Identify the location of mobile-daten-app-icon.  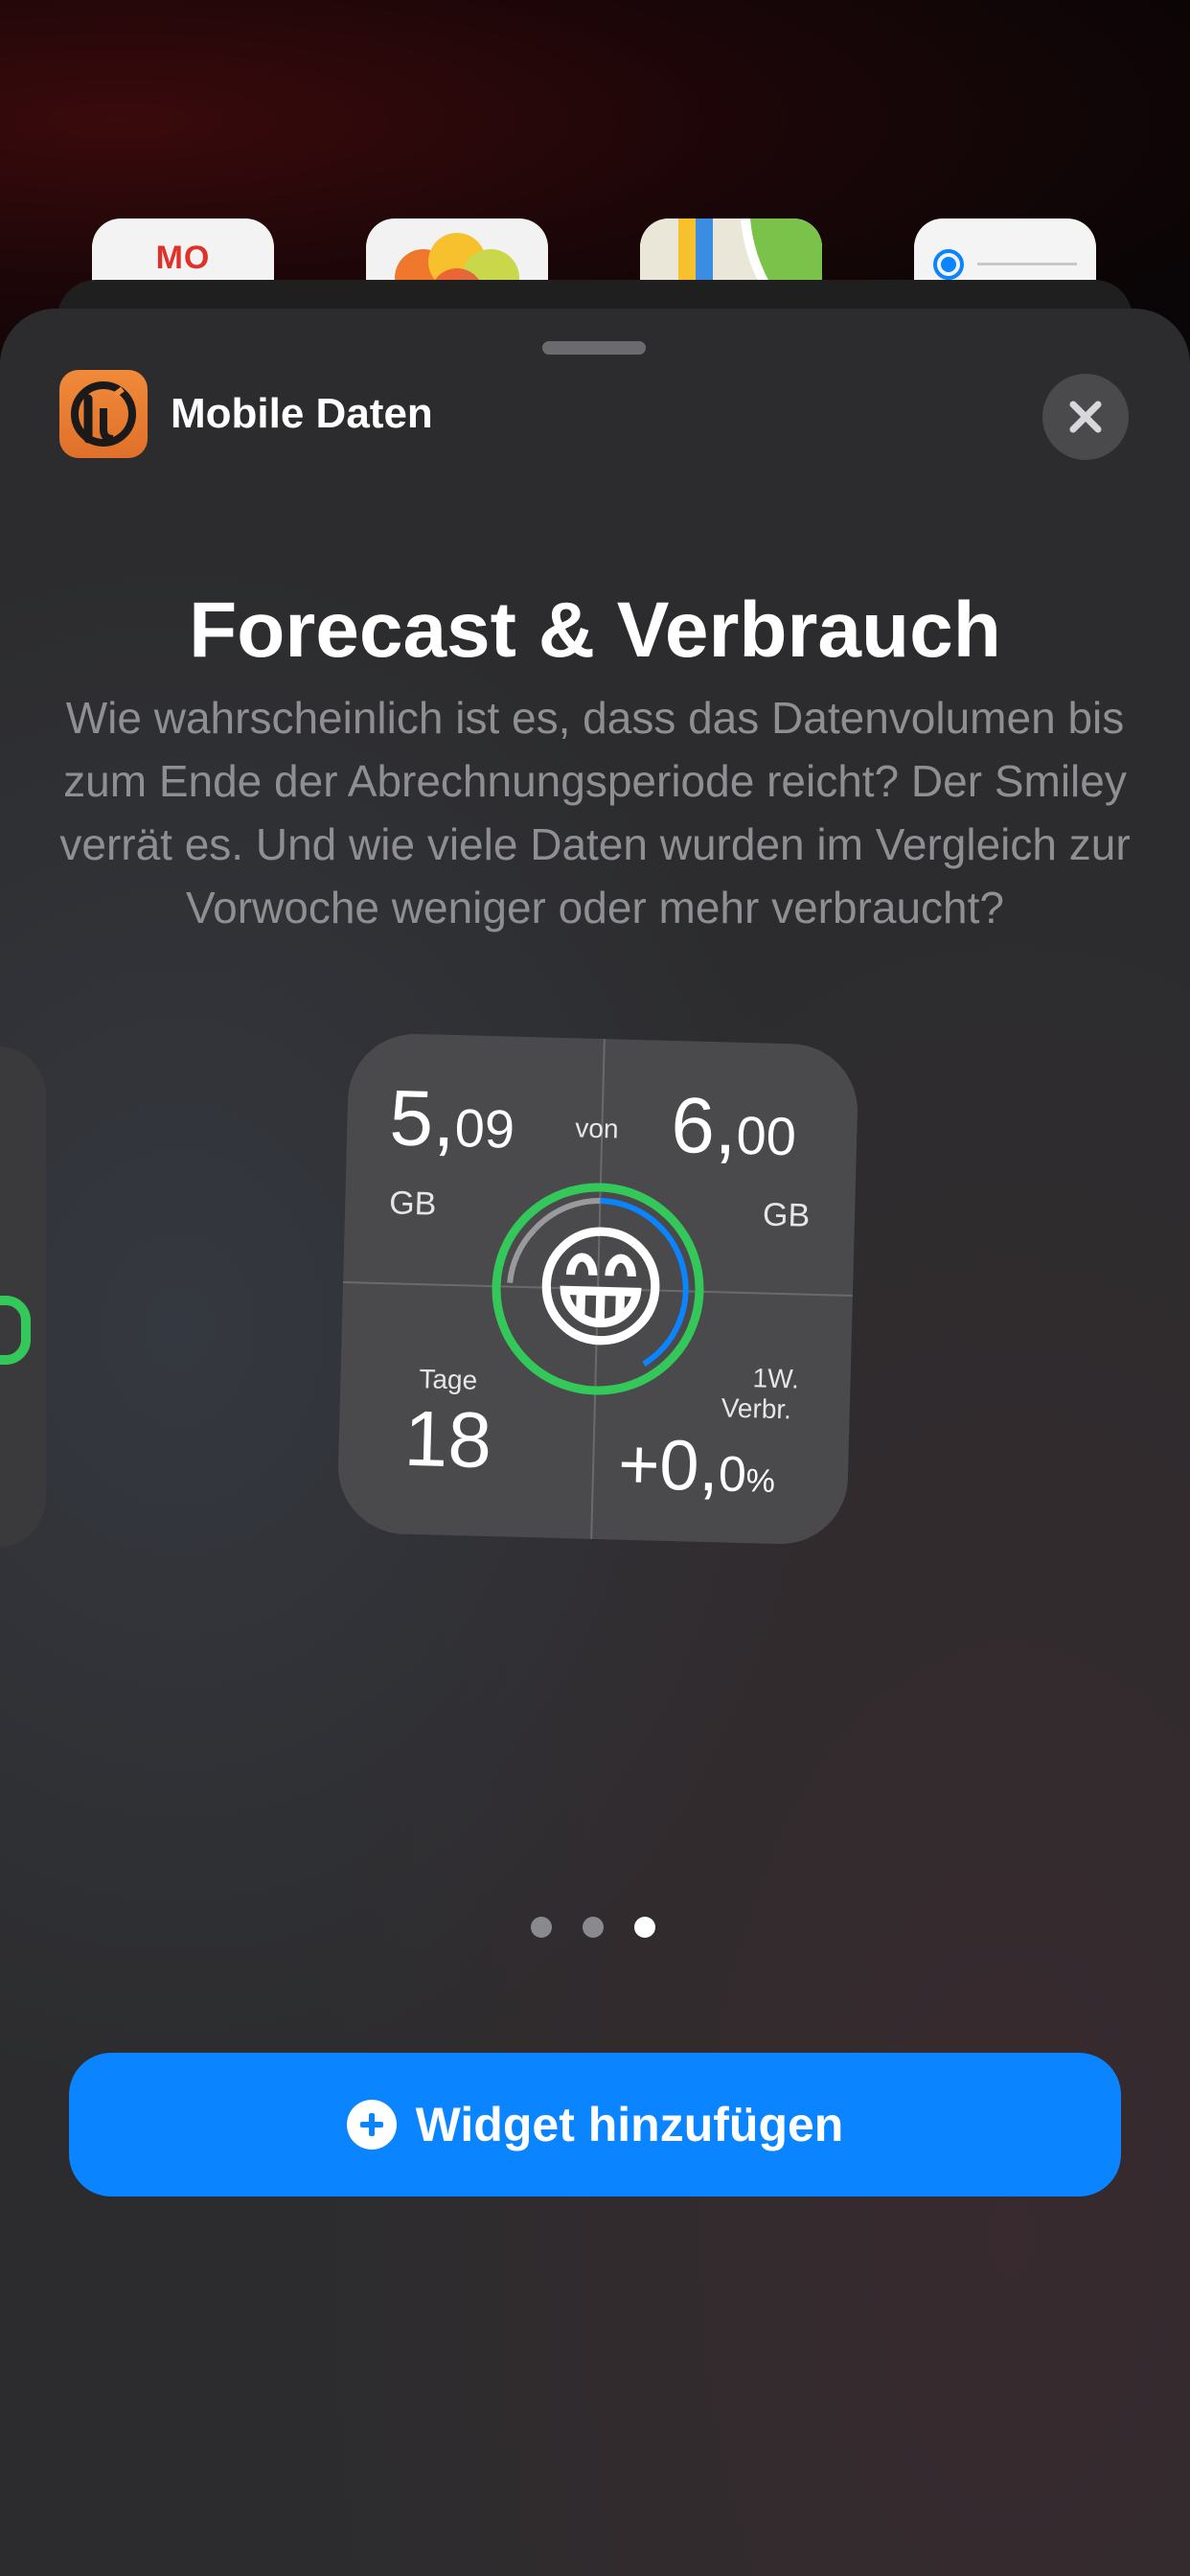
(103, 414).